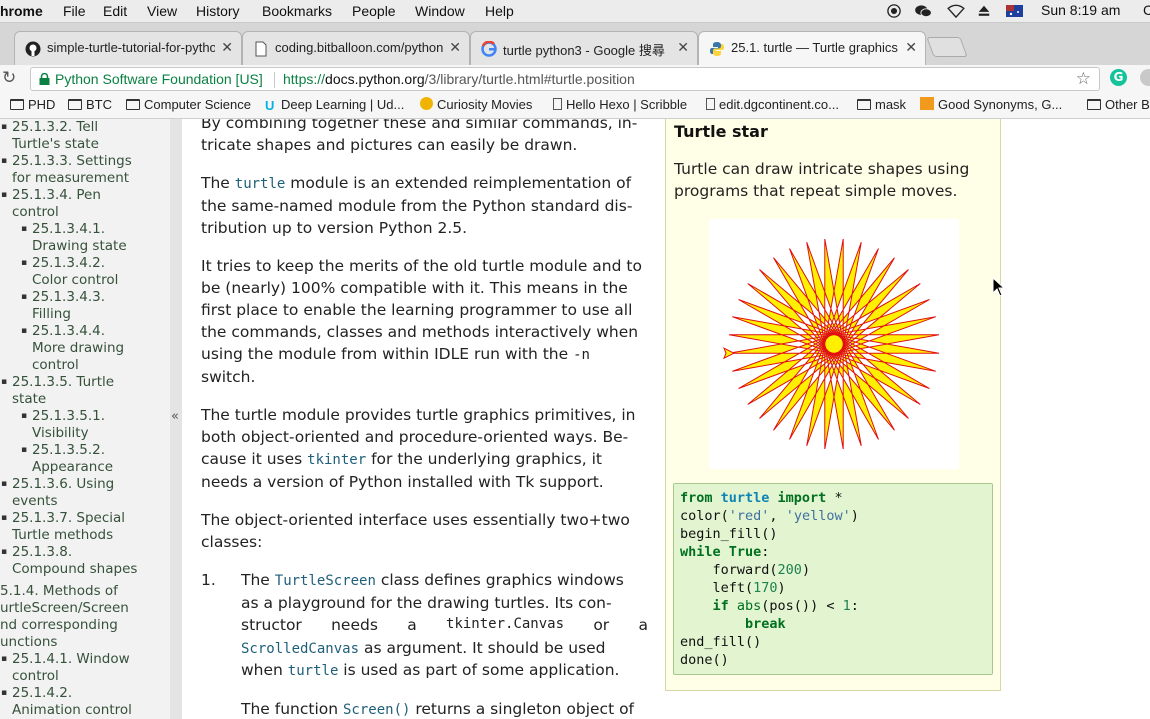 The width and height of the screenshot is (1150, 719). I want to click on toc-link: Animation control, so click(72, 710).